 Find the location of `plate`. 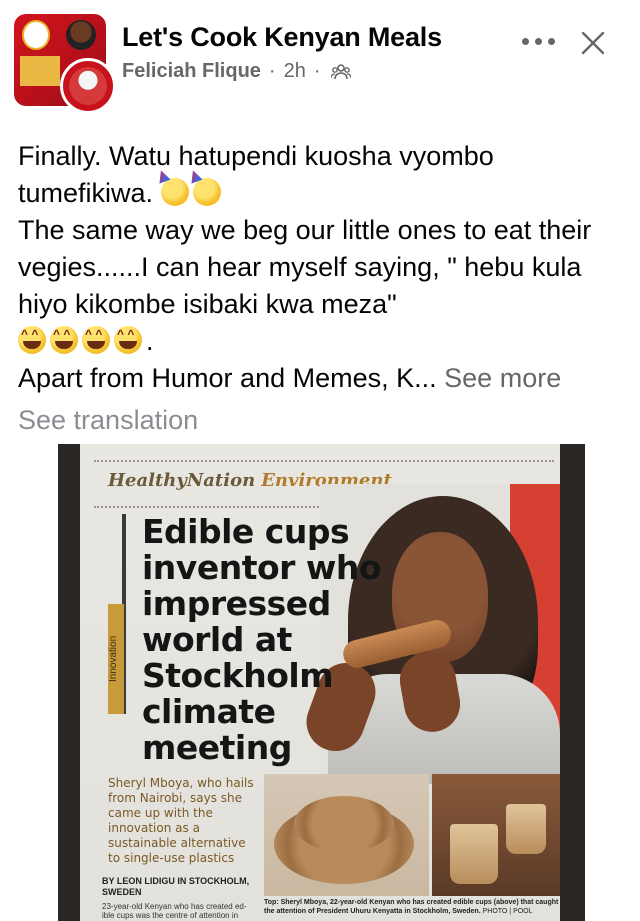

plate is located at coordinates (344, 824).